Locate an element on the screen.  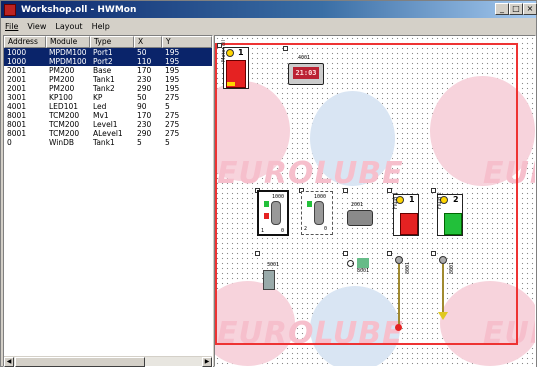
table-cell: Mv1 is located at coordinates (101, 115).